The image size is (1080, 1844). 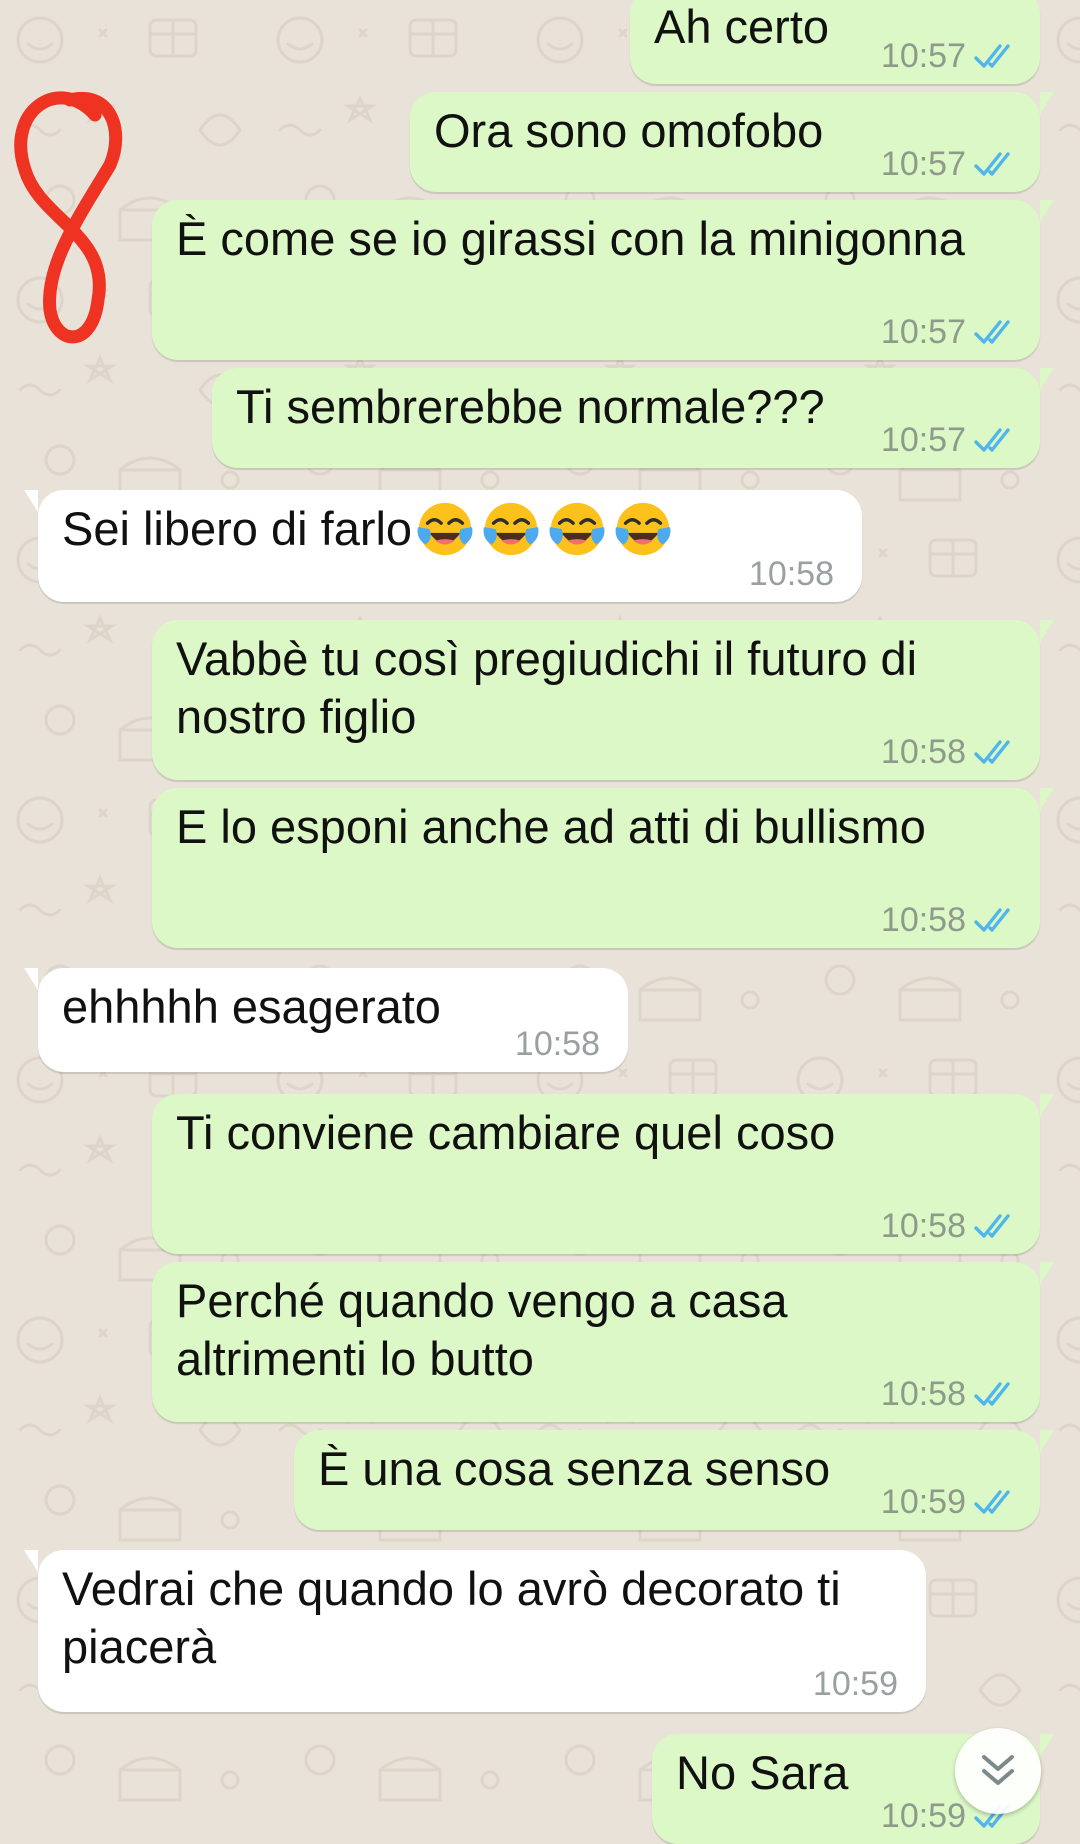 I want to click on message-text-line: E lo esponi anche ad atti di bullismo, so click(x=551, y=826).